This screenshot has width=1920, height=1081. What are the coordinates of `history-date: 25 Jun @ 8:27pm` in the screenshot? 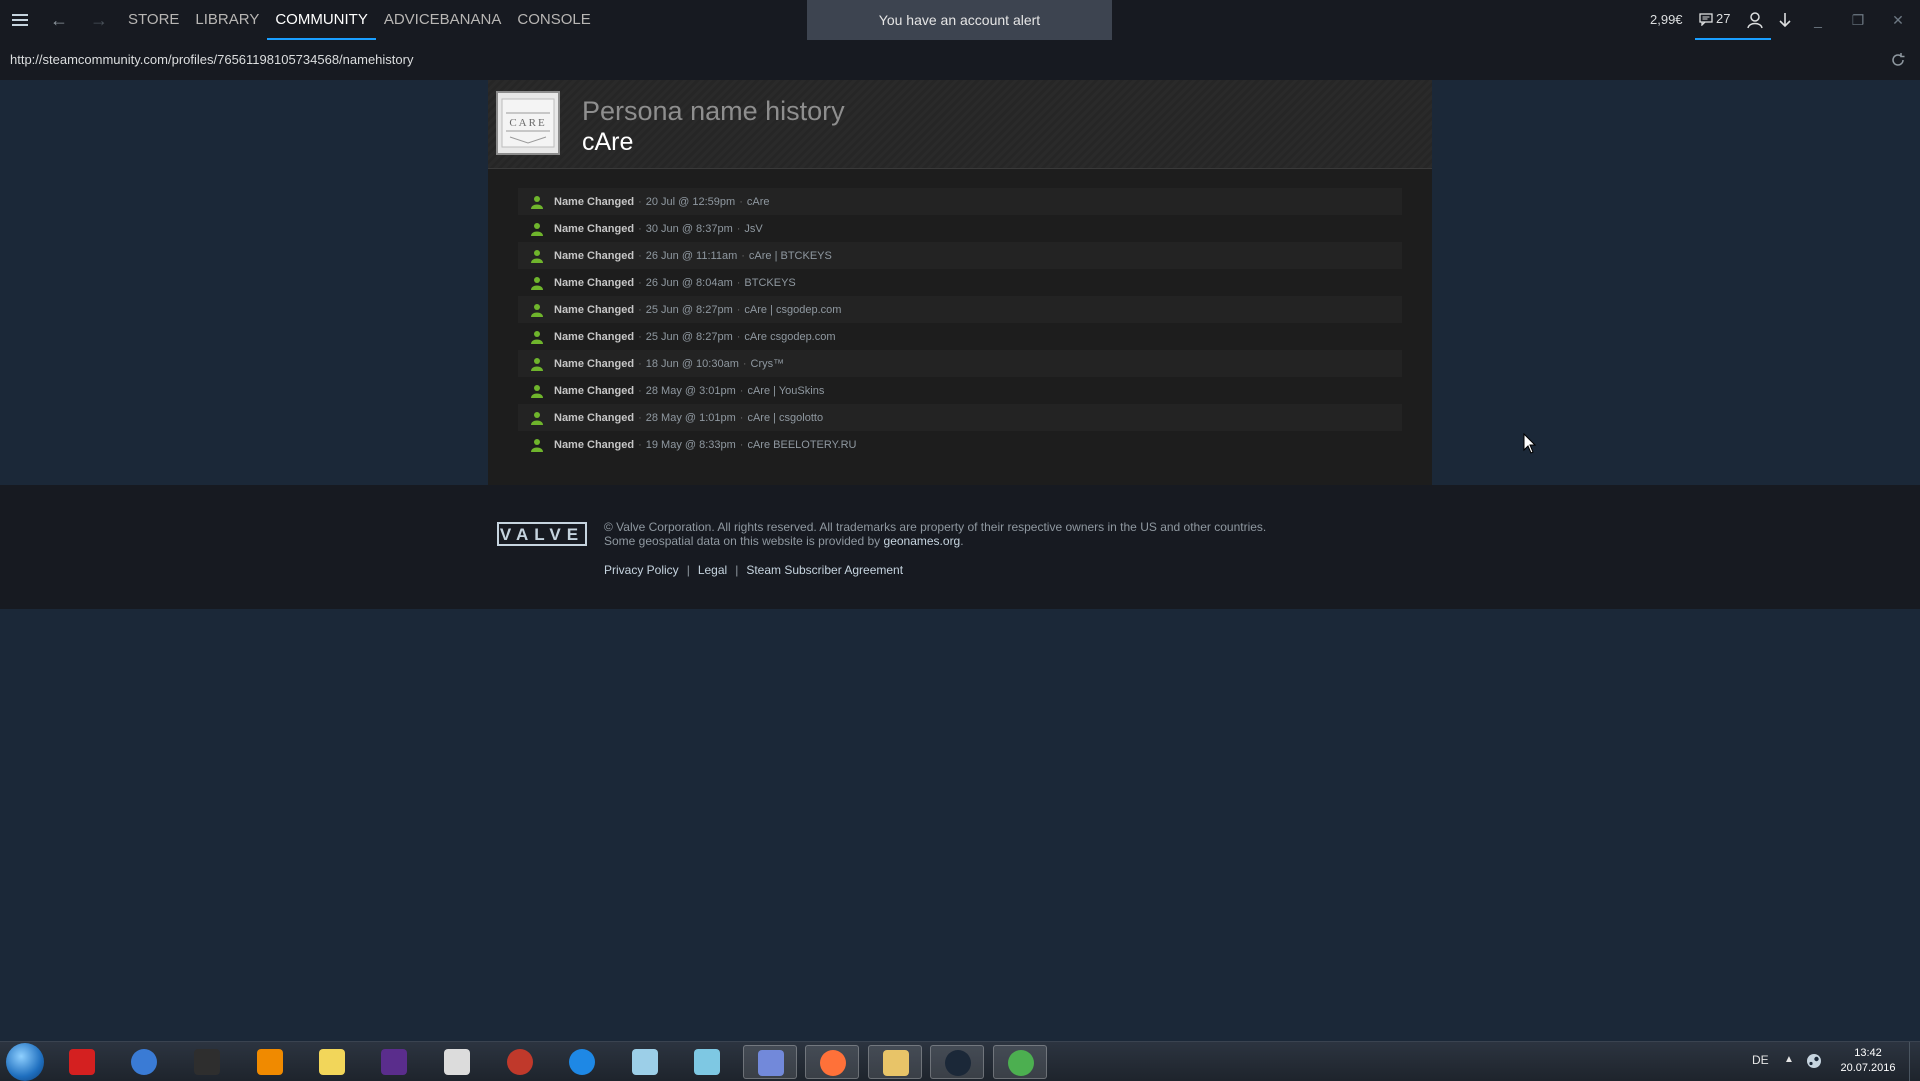 It's located at (689, 309).